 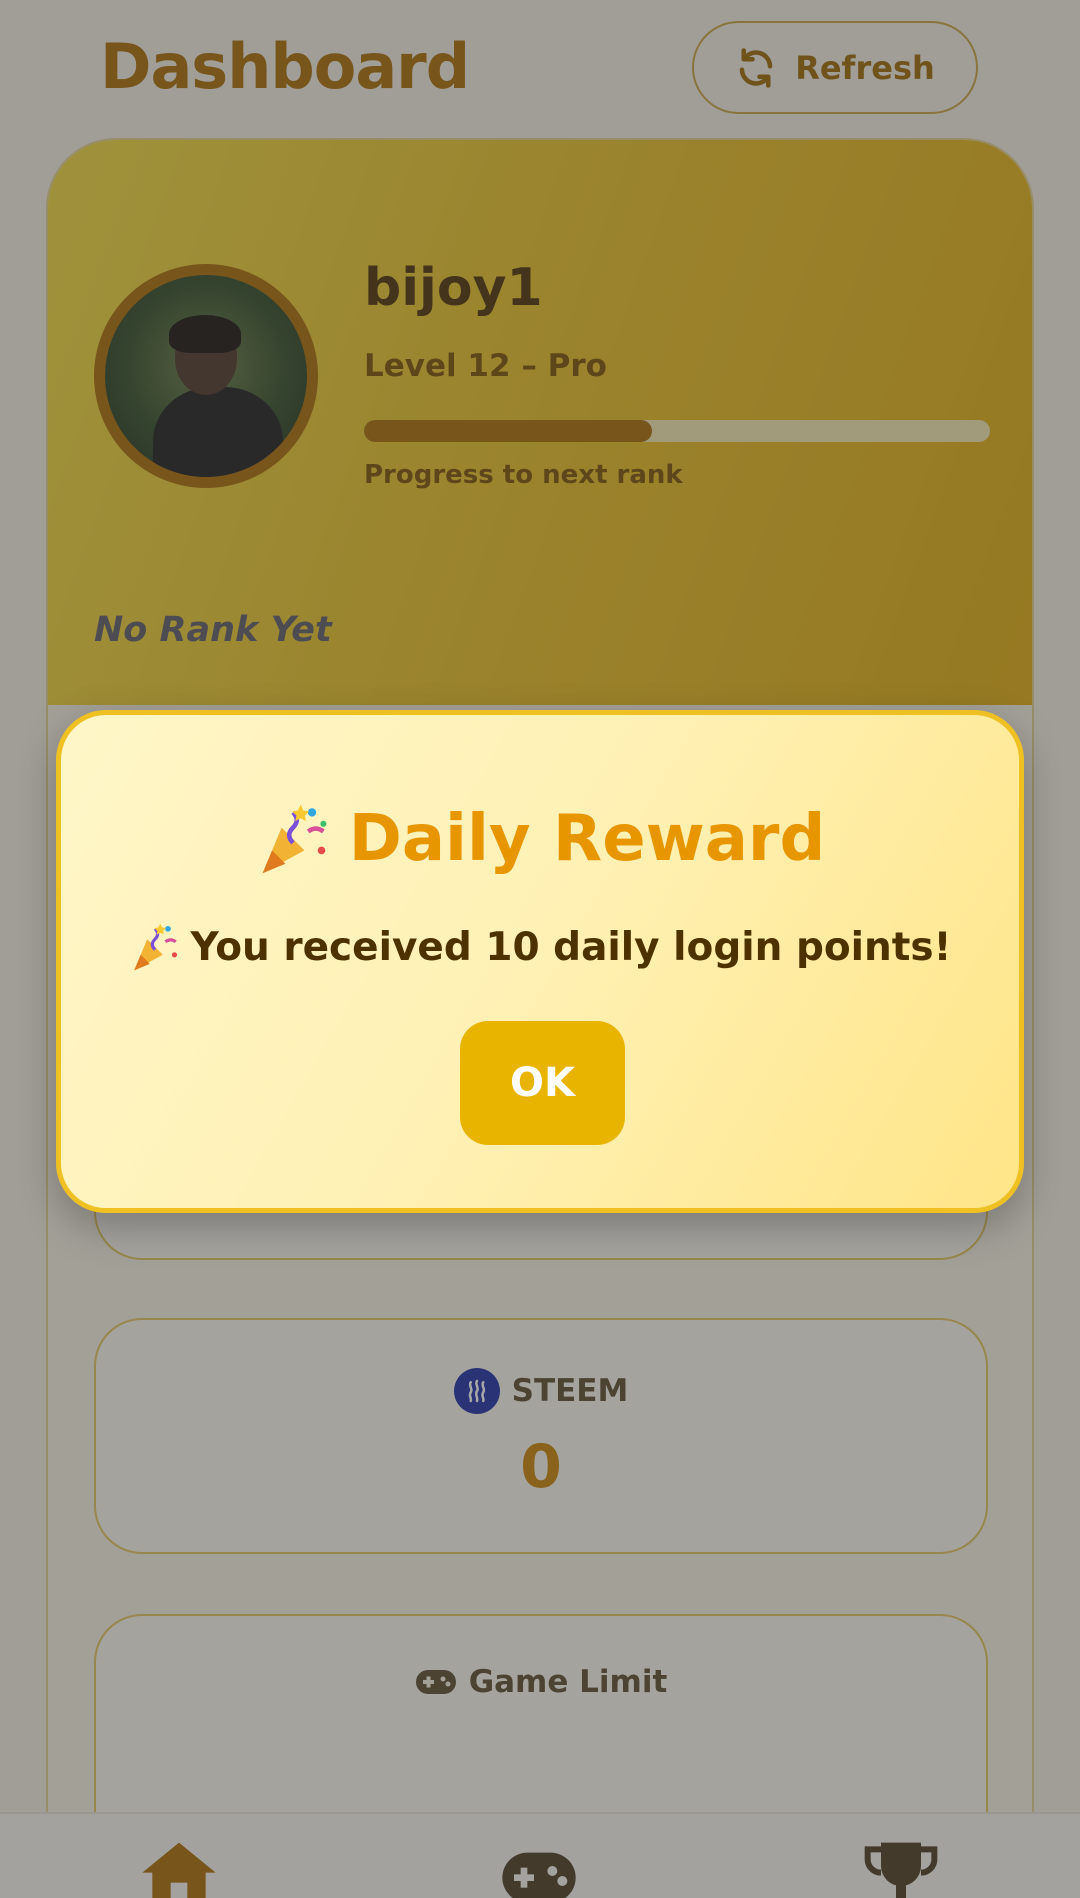 I want to click on party-popper-icon, so click(x=294, y=839).